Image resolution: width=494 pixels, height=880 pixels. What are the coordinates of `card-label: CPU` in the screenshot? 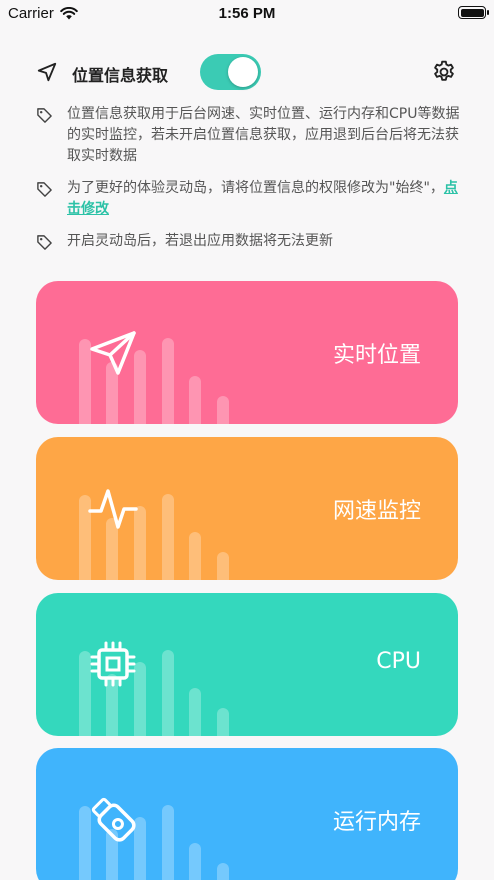 It's located at (398, 661).